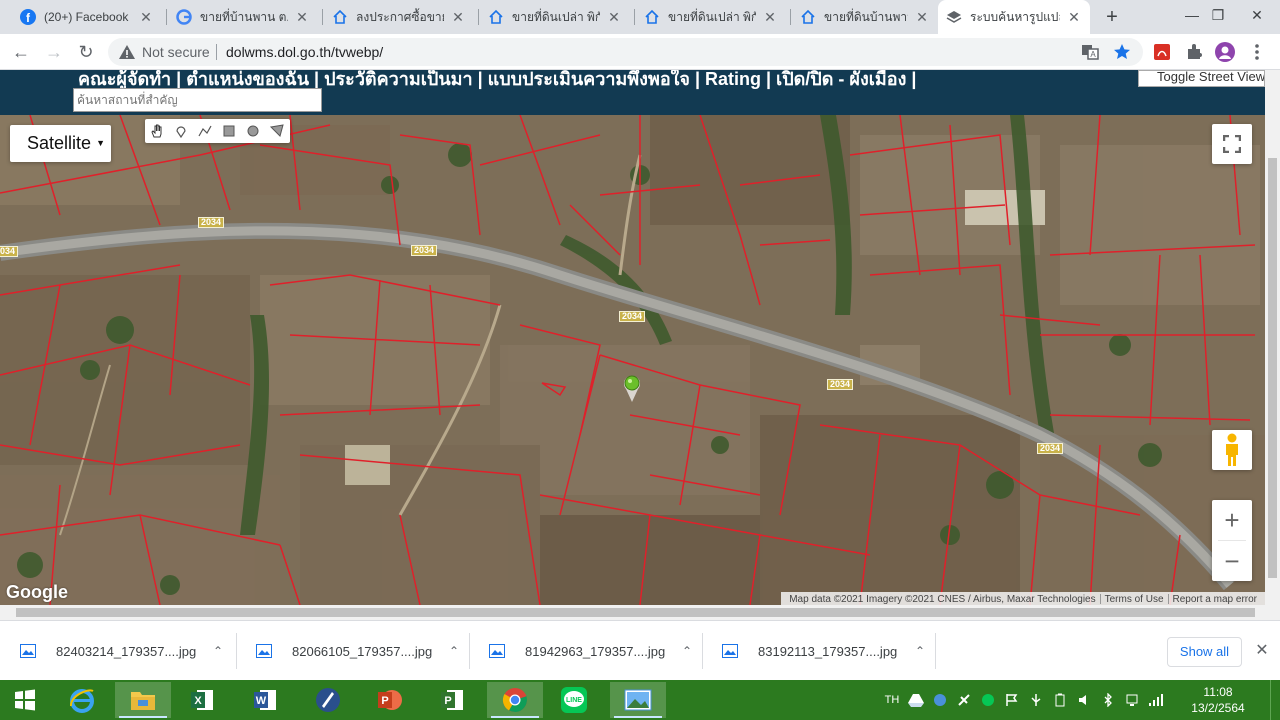 This screenshot has width=1280, height=720. I want to click on input-language: TH, so click(892, 700).